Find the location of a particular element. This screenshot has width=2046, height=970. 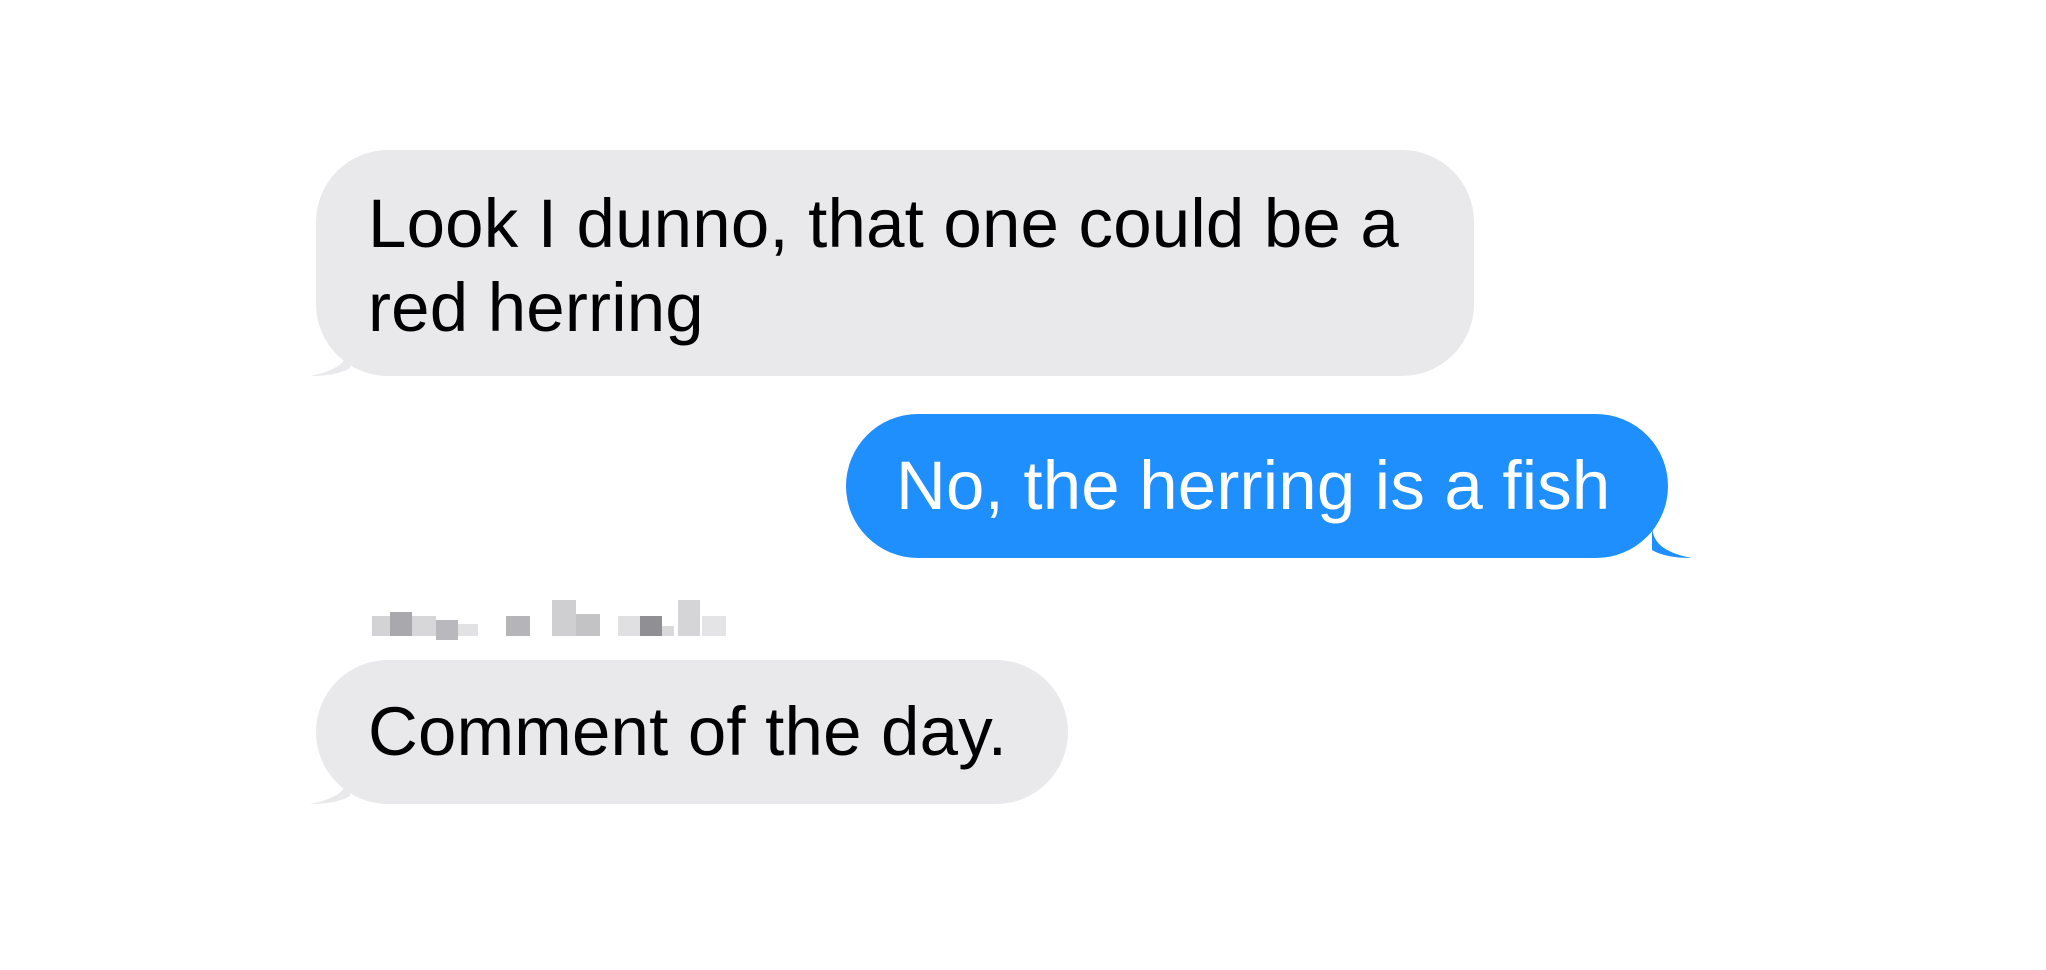

message-text: No, the herring is a fish is located at coordinates (1253, 485).